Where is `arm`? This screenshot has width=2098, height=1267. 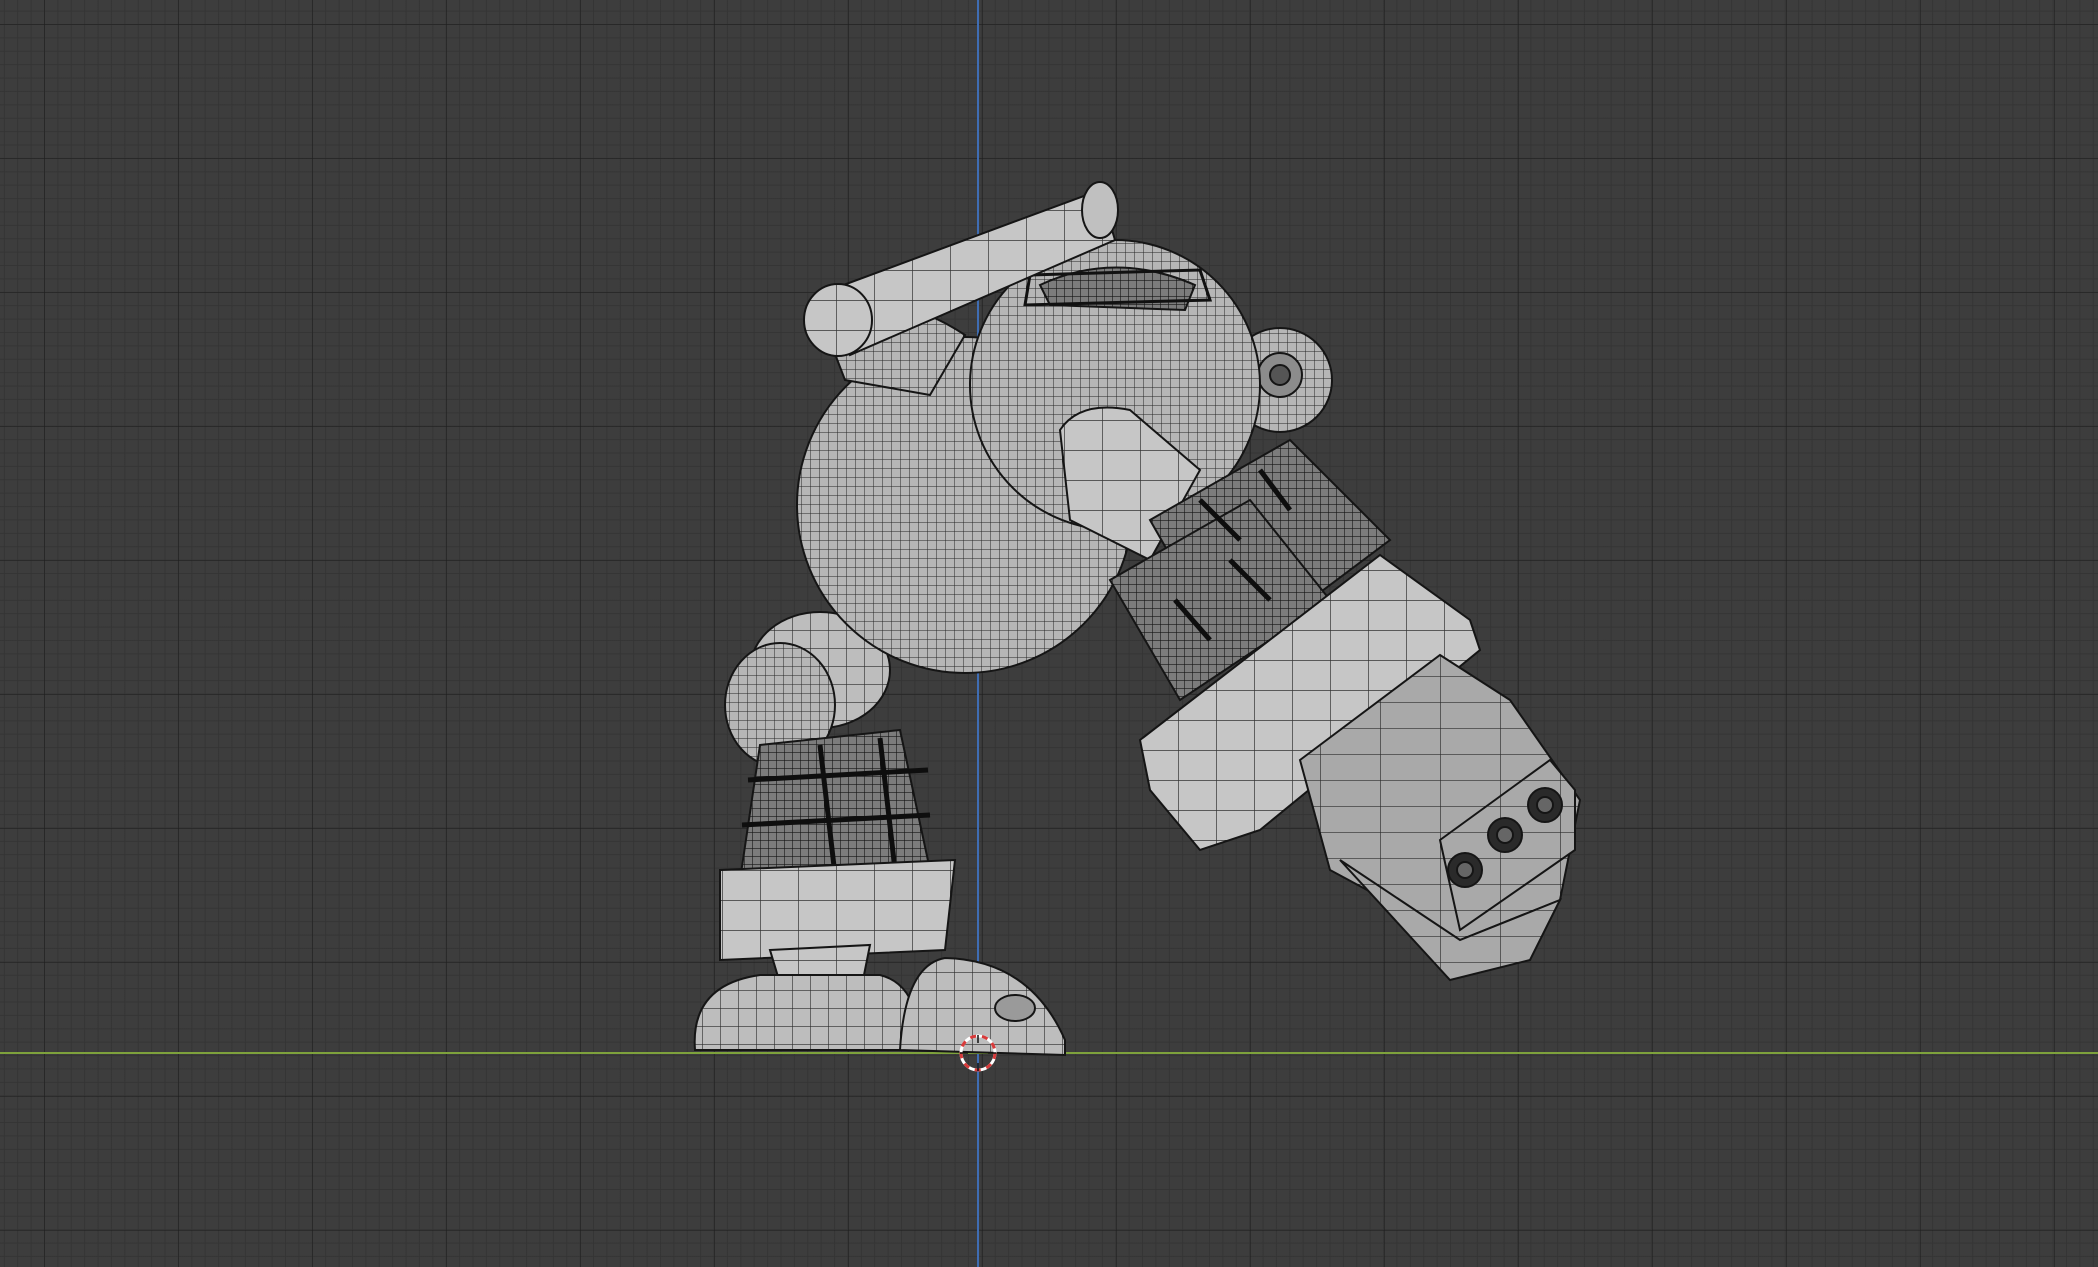
arm is located at coordinates (1320, 694).